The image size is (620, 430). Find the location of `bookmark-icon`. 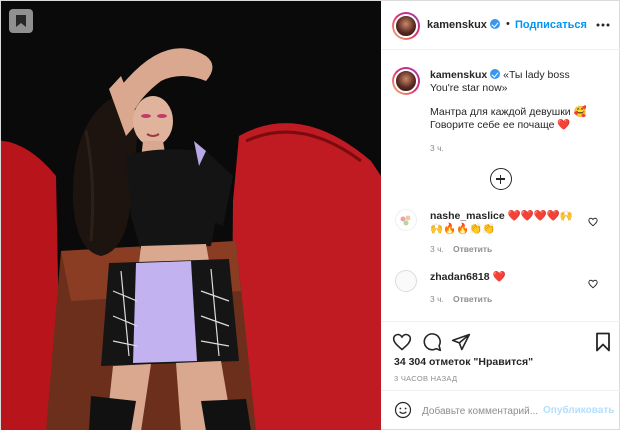

bookmark-icon is located at coordinates (603, 344).